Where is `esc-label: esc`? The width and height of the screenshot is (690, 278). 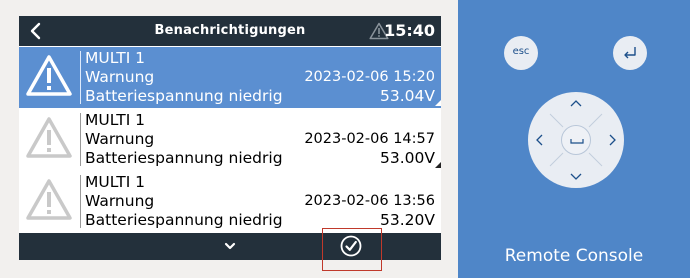 esc-label: esc is located at coordinates (521, 51).